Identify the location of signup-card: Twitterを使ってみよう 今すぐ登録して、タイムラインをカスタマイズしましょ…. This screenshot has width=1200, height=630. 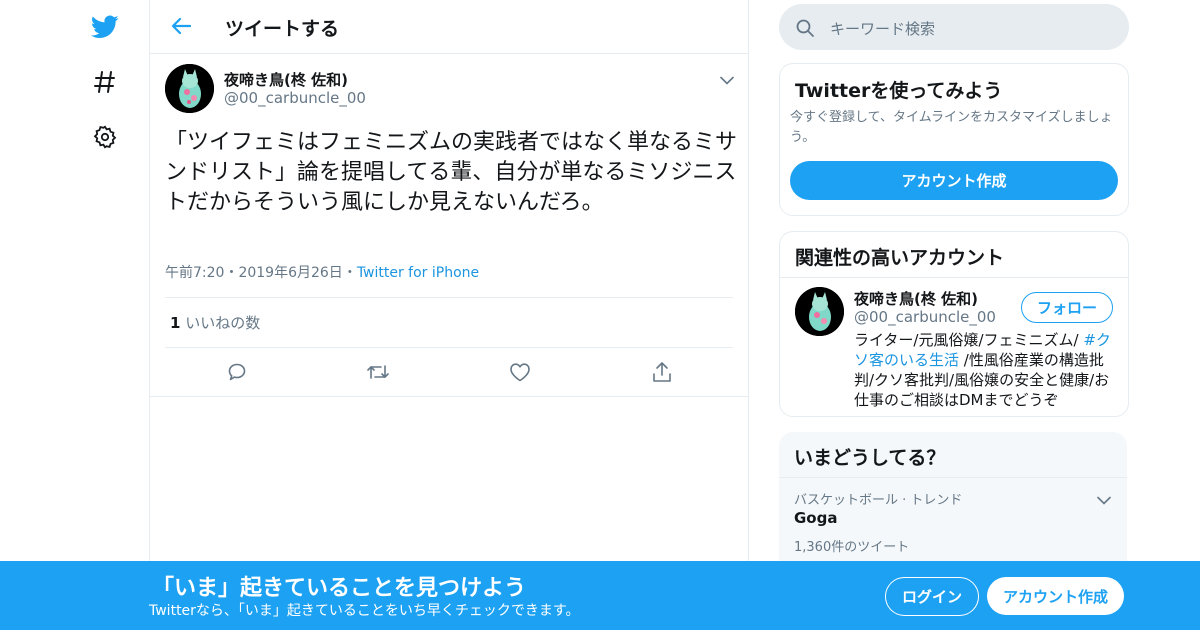
(954, 139).